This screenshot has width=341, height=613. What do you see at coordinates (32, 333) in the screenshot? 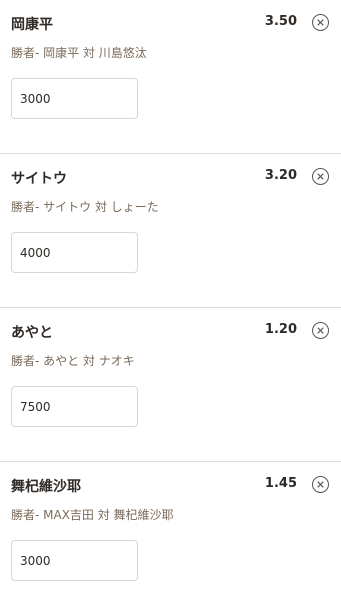
I see `selection-name: あやと` at bounding box center [32, 333].